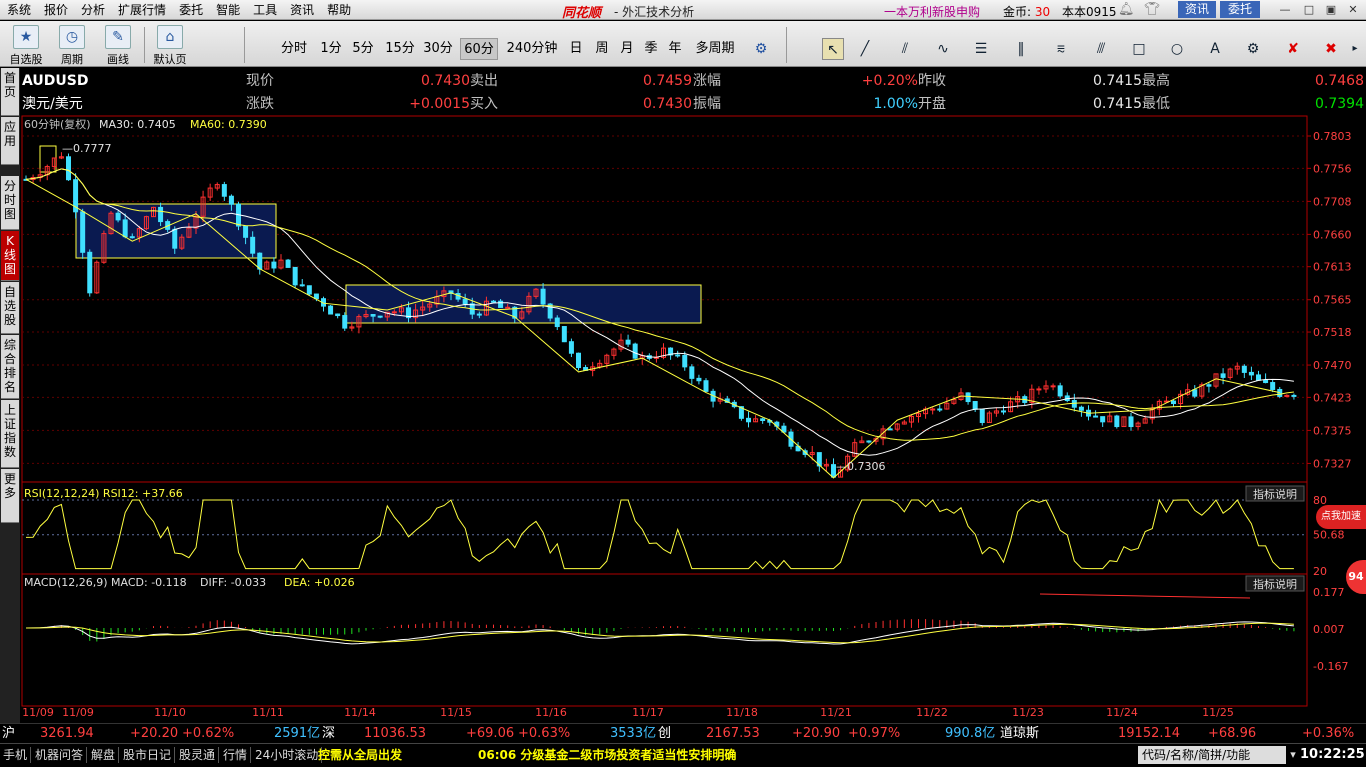 This screenshot has width=1366, height=767. Describe the element at coordinates (10, 92) in the screenshot. I see `sidebar-item-home: 首页` at that location.